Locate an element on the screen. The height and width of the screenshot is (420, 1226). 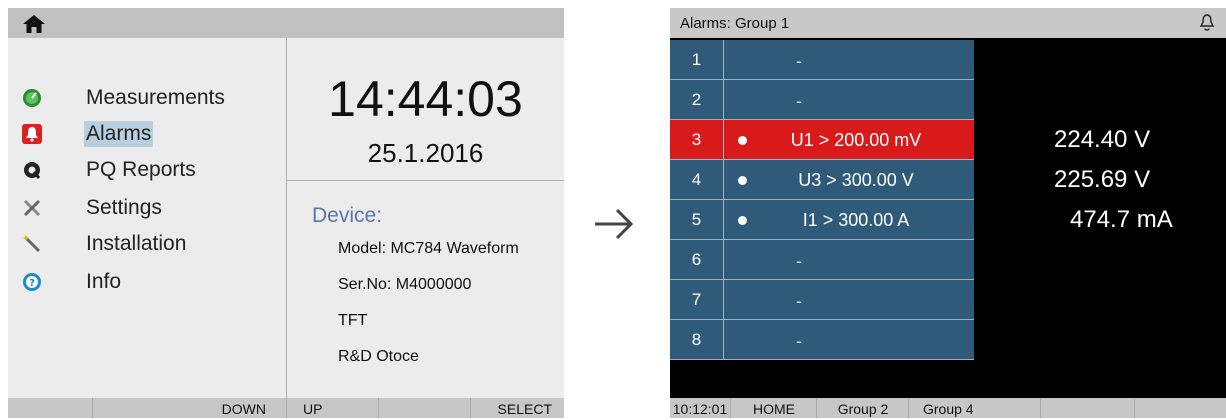
alarm-row: 5 I1 > 300.00 A is located at coordinates (822, 219).